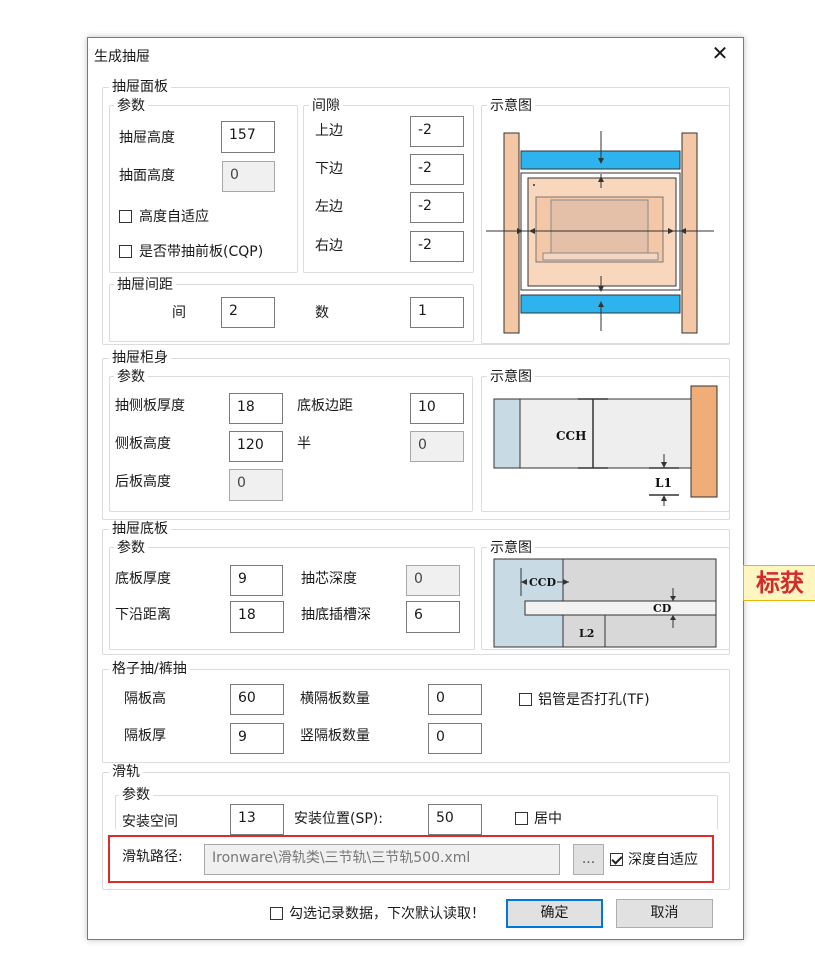 The width and height of the screenshot is (815, 962). I want to click on close-icon: ✕, so click(720, 54).